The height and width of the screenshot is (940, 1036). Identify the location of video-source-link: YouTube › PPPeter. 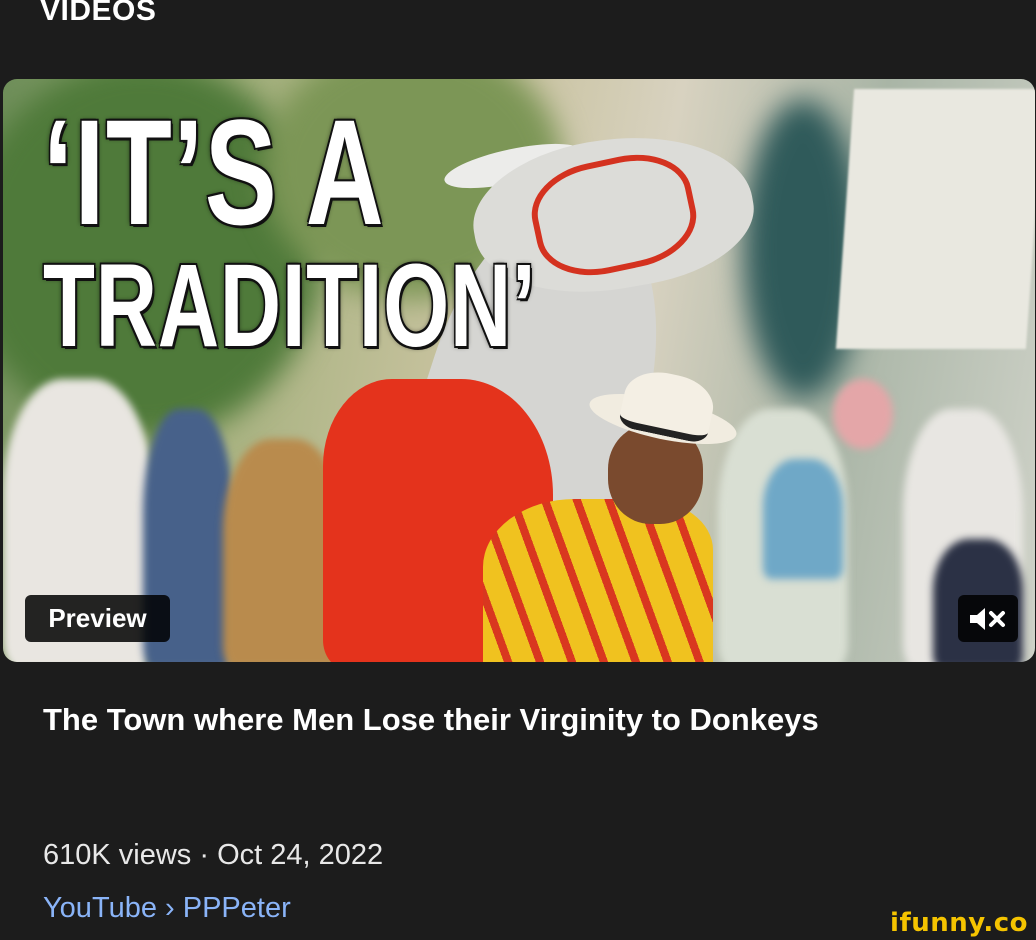
(167, 908).